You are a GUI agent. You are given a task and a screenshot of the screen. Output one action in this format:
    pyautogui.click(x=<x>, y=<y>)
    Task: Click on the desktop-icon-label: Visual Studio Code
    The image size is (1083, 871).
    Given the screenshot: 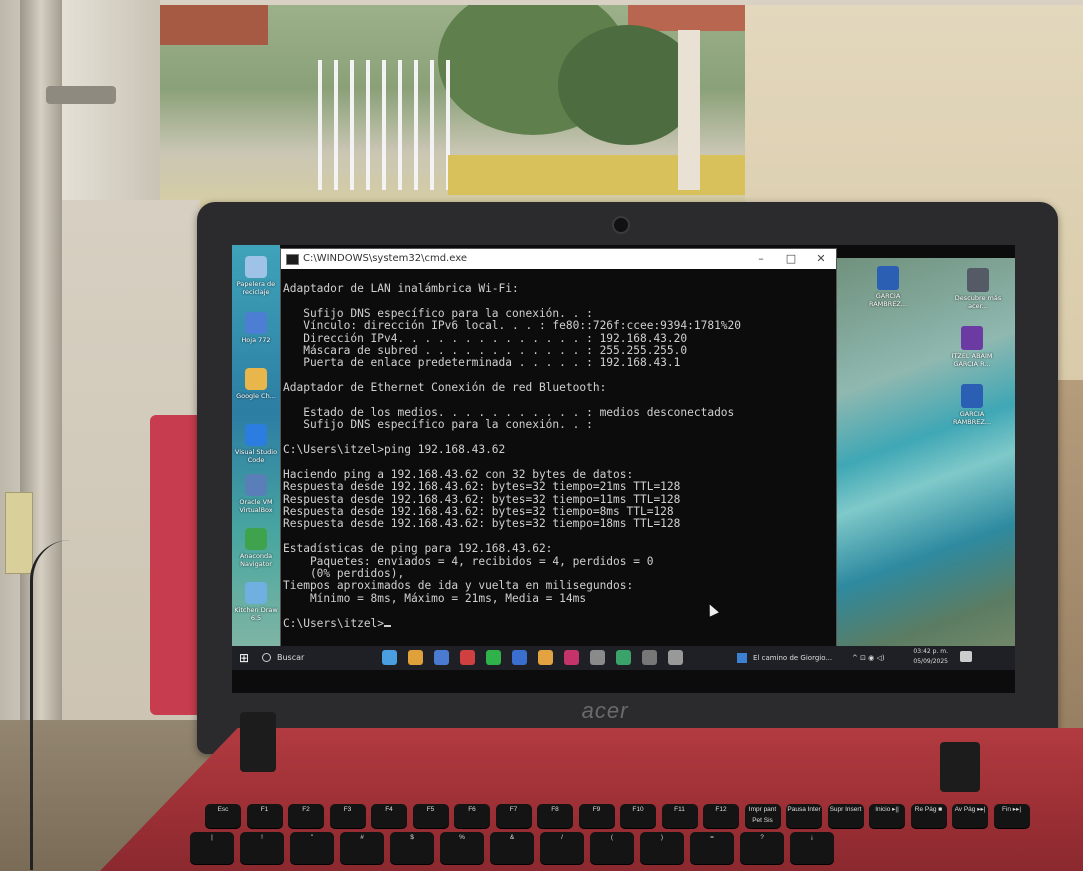 What is the action you would take?
    pyautogui.click(x=256, y=456)
    